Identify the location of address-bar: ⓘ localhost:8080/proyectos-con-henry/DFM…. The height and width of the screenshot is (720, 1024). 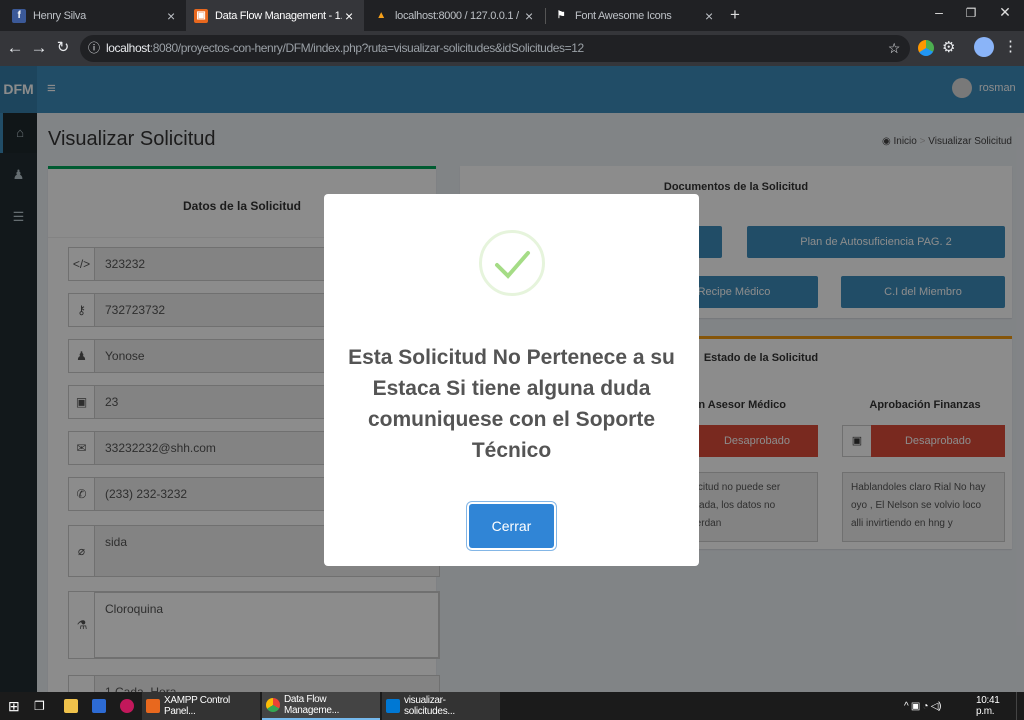
(495, 48).